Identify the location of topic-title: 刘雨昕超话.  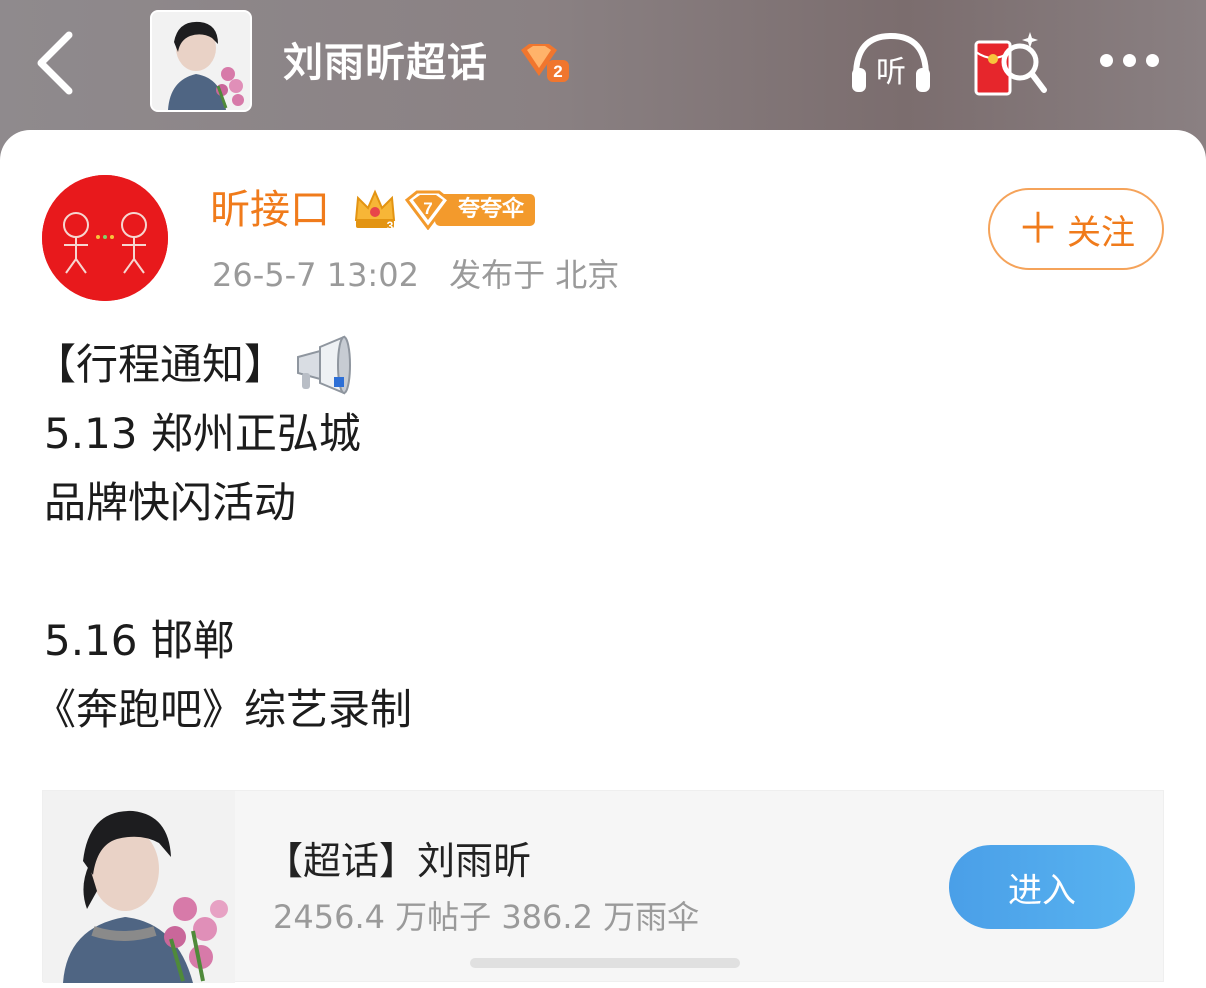
(385, 63).